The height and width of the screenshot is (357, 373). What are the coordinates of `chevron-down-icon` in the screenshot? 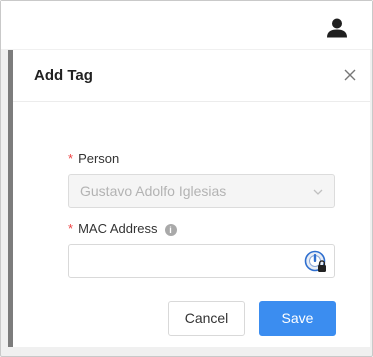 It's located at (318, 192).